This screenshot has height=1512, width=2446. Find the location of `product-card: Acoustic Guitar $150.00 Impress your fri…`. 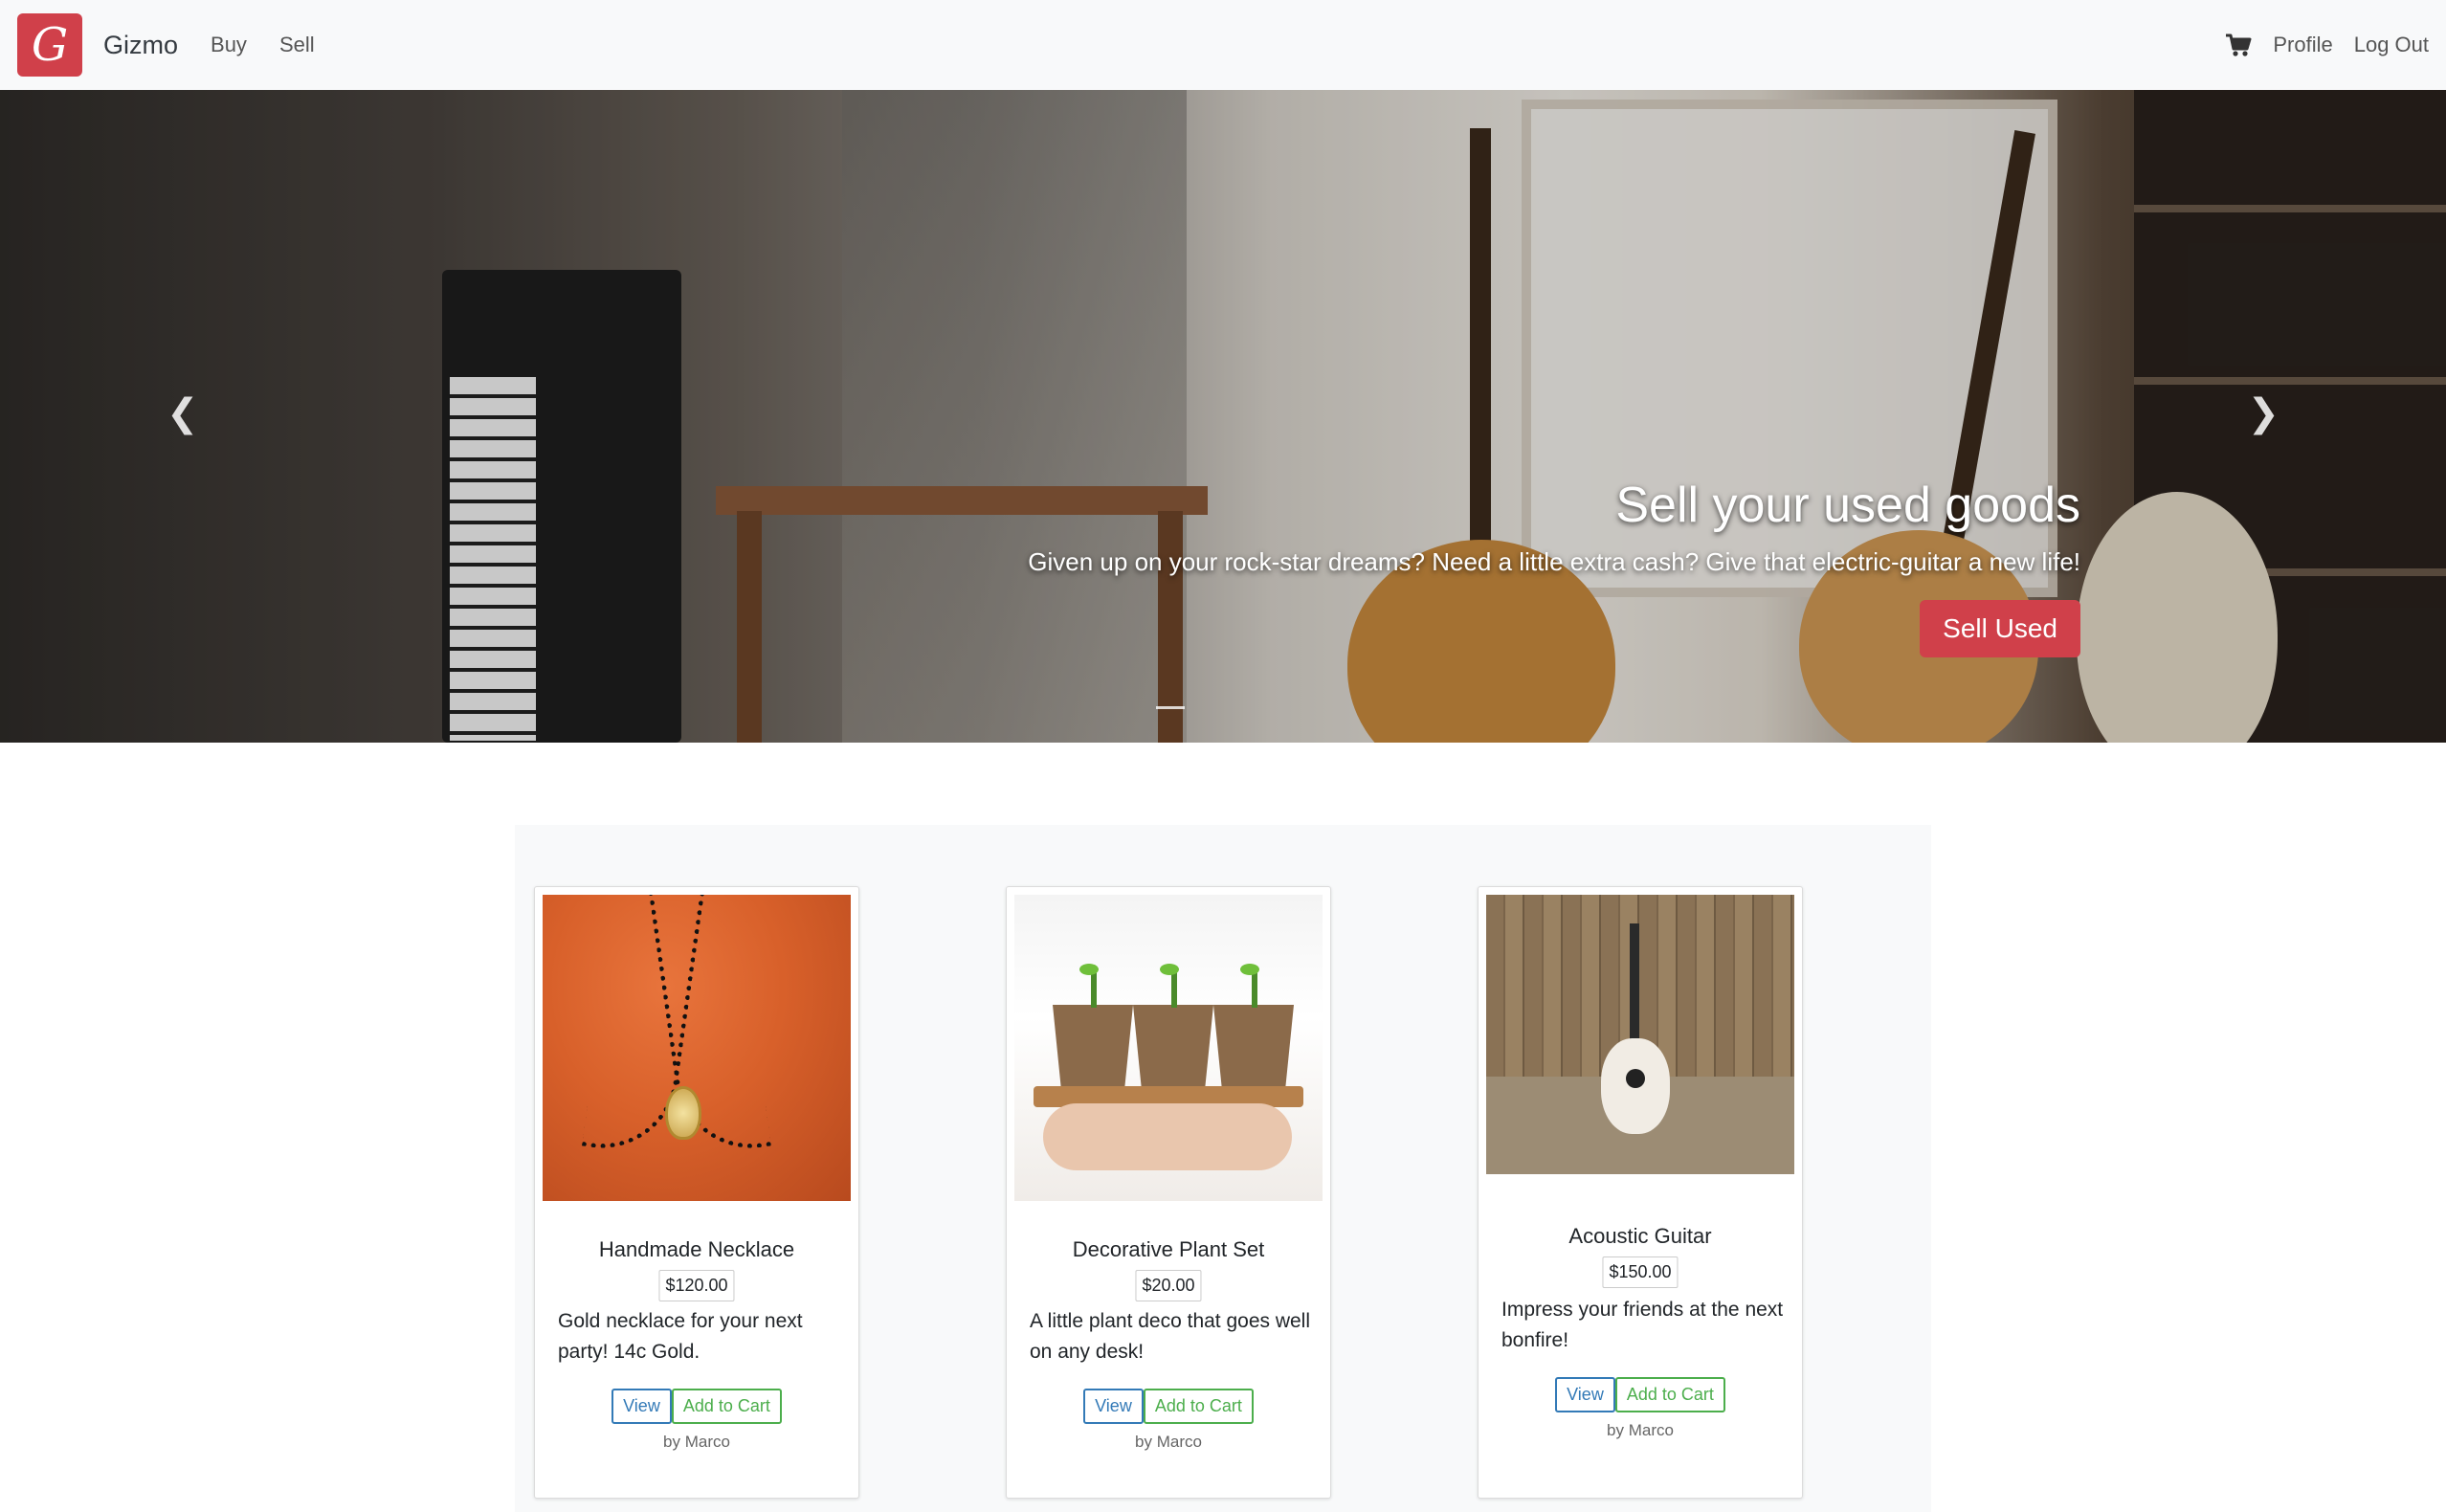

product-card: Acoustic Guitar $150.00 Impress your fri… is located at coordinates (1640, 1192).